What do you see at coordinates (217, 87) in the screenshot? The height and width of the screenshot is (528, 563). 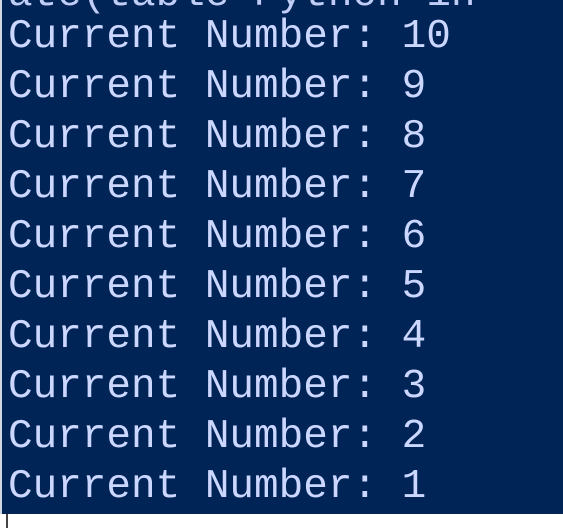 I see `output-line: Current Number: 9` at bounding box center [217, 87].